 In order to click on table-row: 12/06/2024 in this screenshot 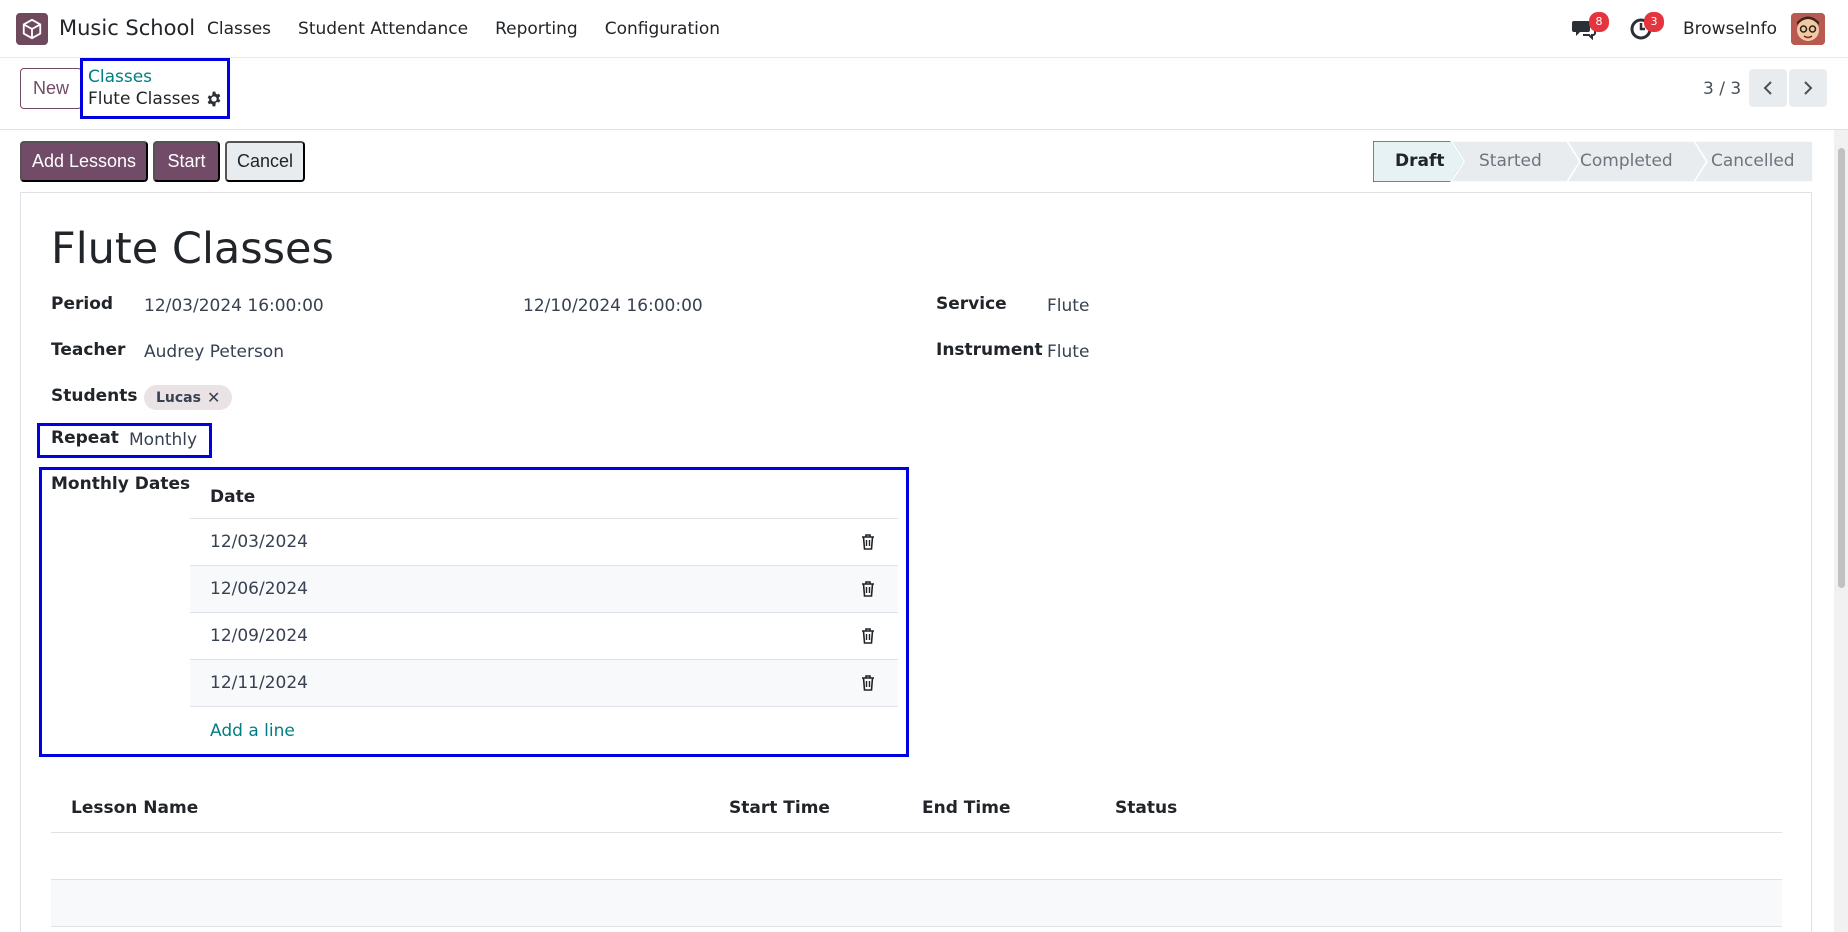, I will do `click(544, 589)`.